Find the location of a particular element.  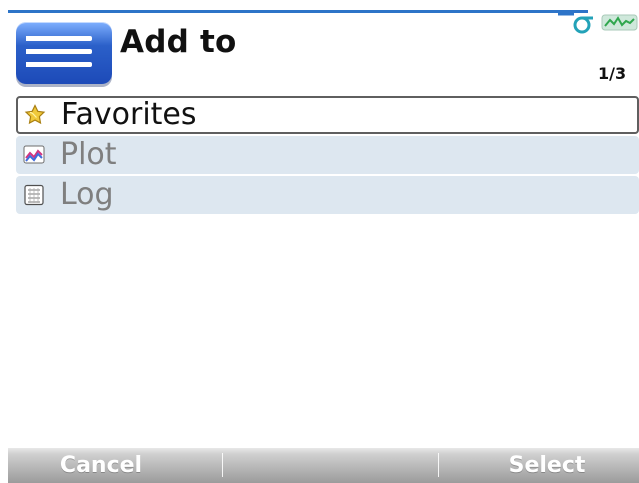

list-item-plot: Plot is located at coordinates (327, 155).